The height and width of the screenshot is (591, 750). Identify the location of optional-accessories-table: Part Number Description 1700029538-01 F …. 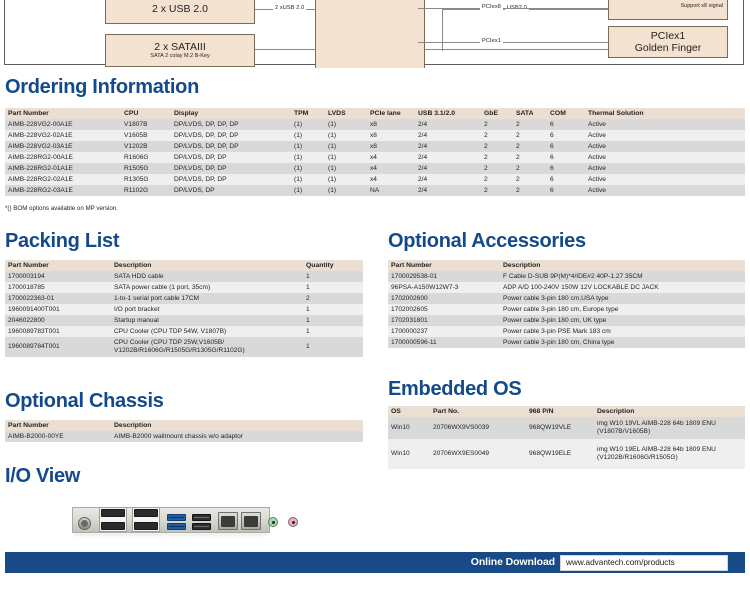
(566, 304).